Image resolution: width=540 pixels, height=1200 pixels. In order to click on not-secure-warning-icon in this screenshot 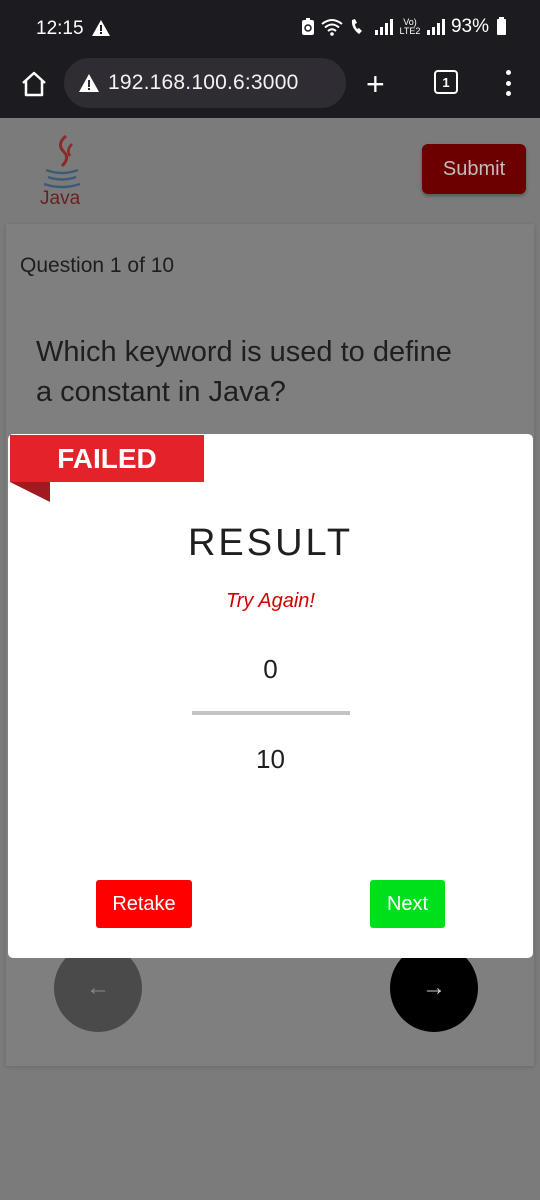, I will do `click(89, 83)`.